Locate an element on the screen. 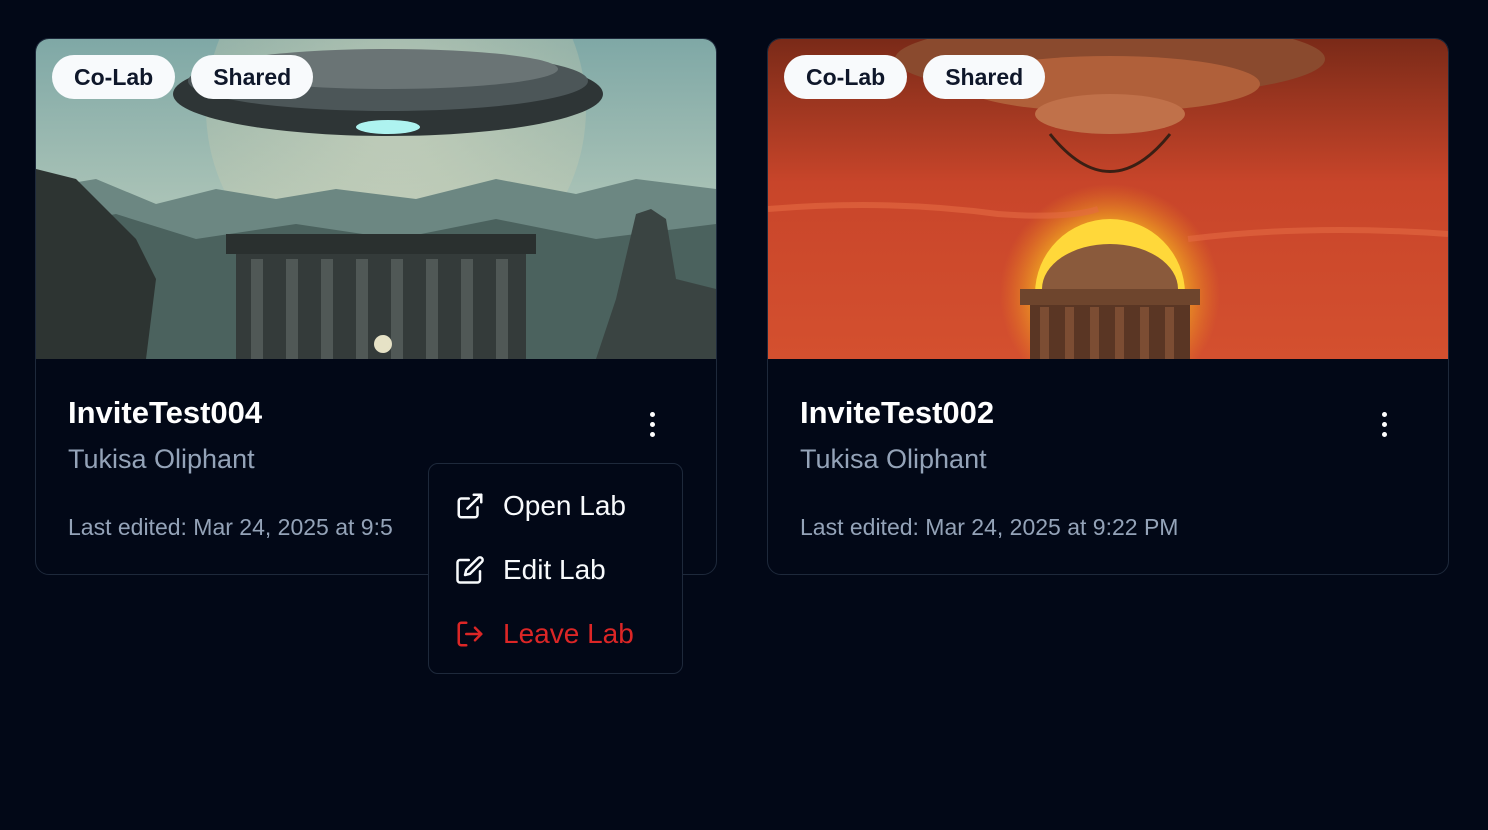 Image resolution: width=1488 pixels, height=830 pixels. log-out-icon is located at coordinates (470, 634).